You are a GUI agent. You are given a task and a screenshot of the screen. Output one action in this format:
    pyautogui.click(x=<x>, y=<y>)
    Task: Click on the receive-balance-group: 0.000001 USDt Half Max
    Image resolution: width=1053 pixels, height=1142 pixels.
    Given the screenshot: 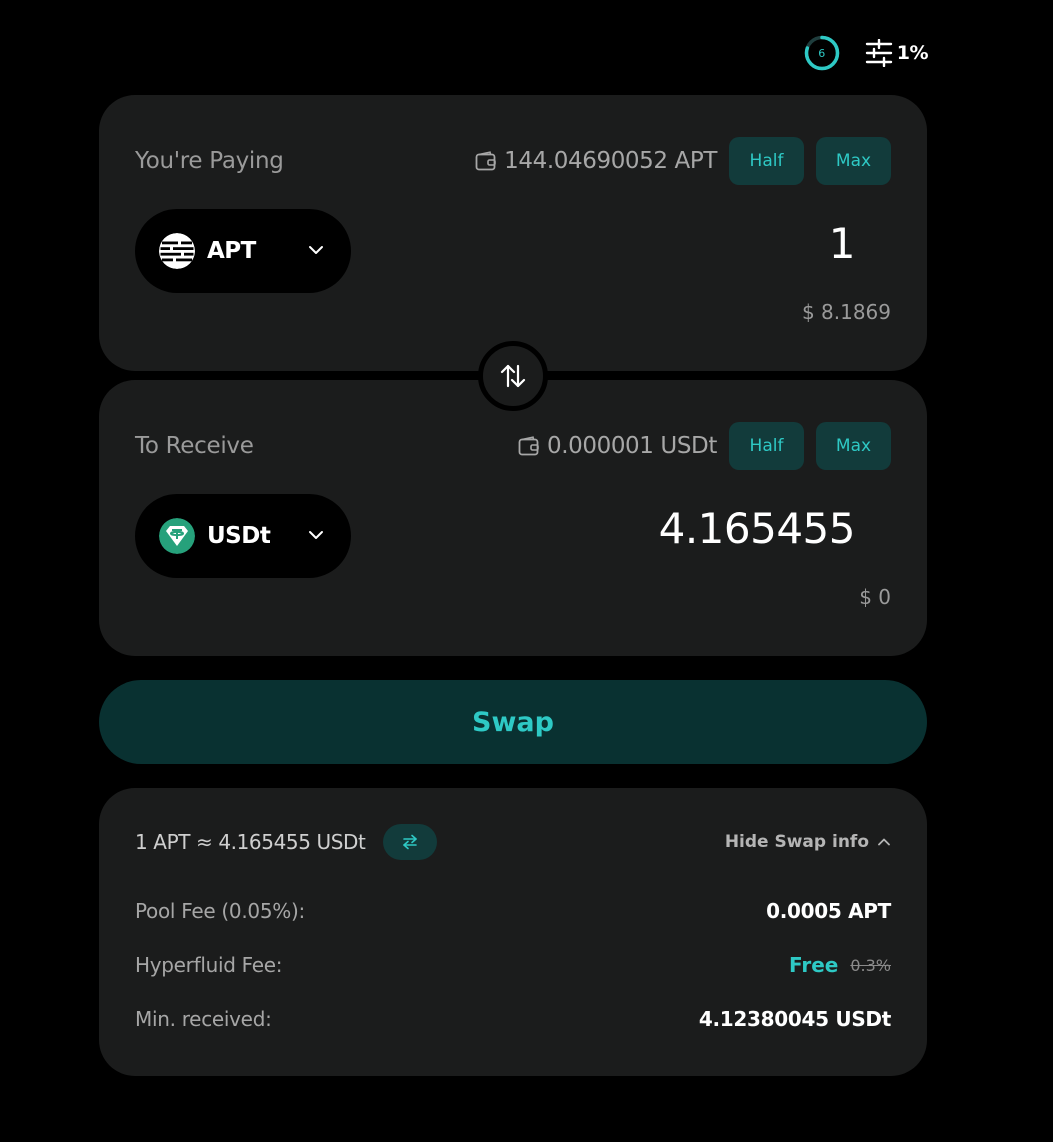 What is the action you would take?
    pyautogui.click(x=704, y=446)
    